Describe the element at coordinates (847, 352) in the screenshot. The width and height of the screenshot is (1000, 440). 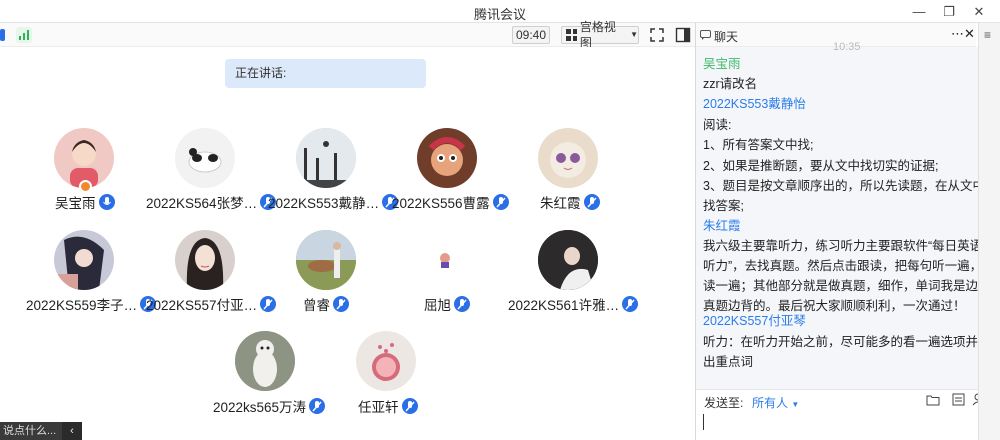
I see `message-text: 听力：在听力开始之前，尽可能多的看一遍选项并画出重点词` at that location.